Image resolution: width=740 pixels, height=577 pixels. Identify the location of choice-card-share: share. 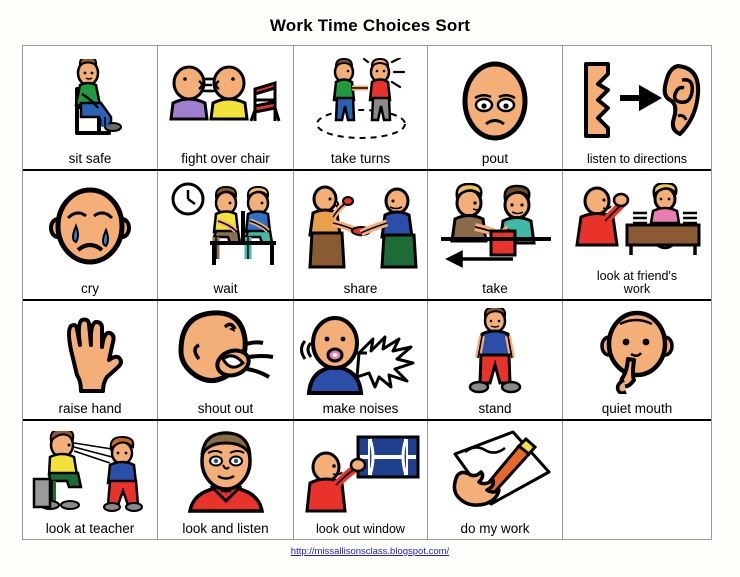
(361, 235).